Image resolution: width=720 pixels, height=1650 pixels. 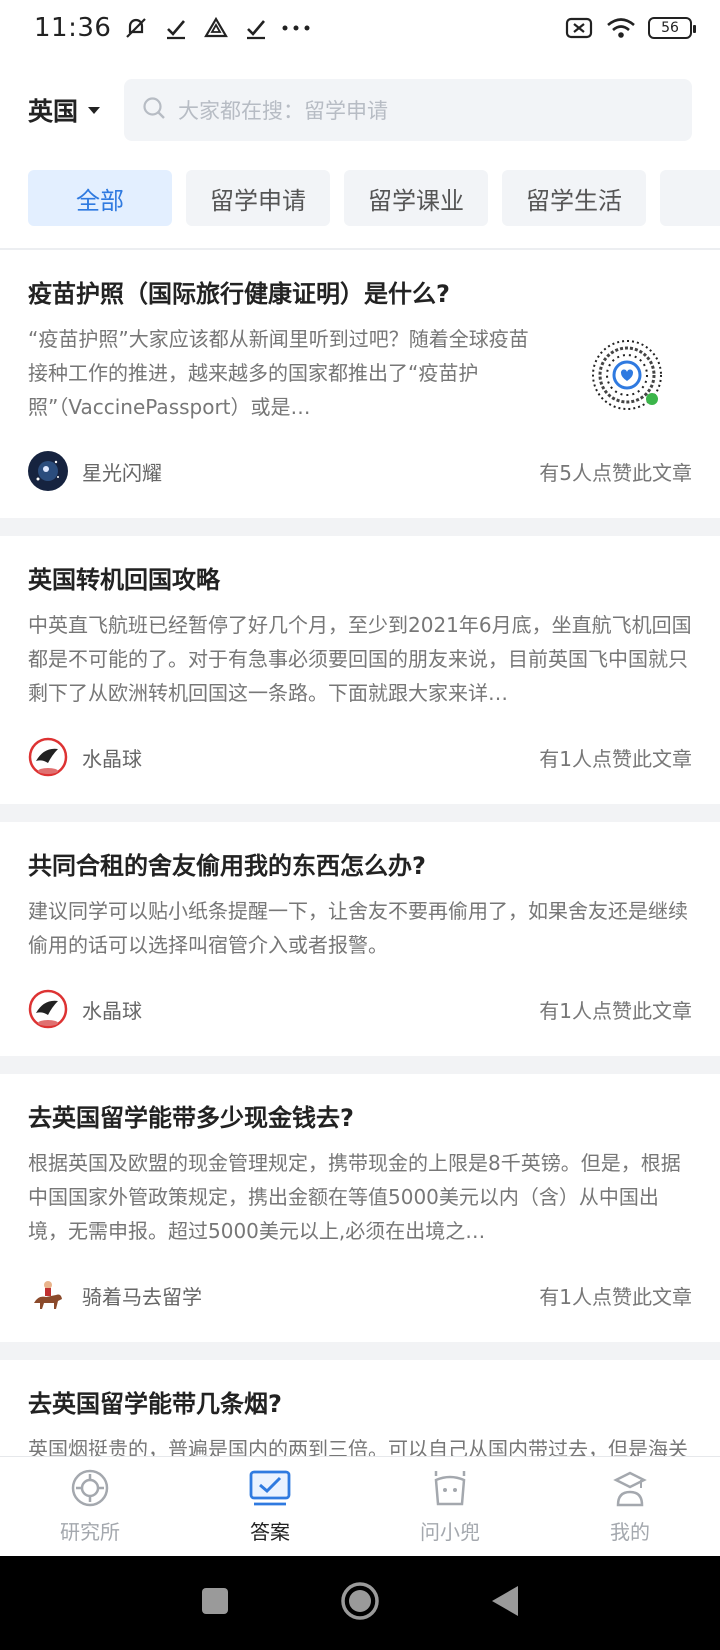 I want to click on nav-research: 研究所, so click(x=90, y=1506).